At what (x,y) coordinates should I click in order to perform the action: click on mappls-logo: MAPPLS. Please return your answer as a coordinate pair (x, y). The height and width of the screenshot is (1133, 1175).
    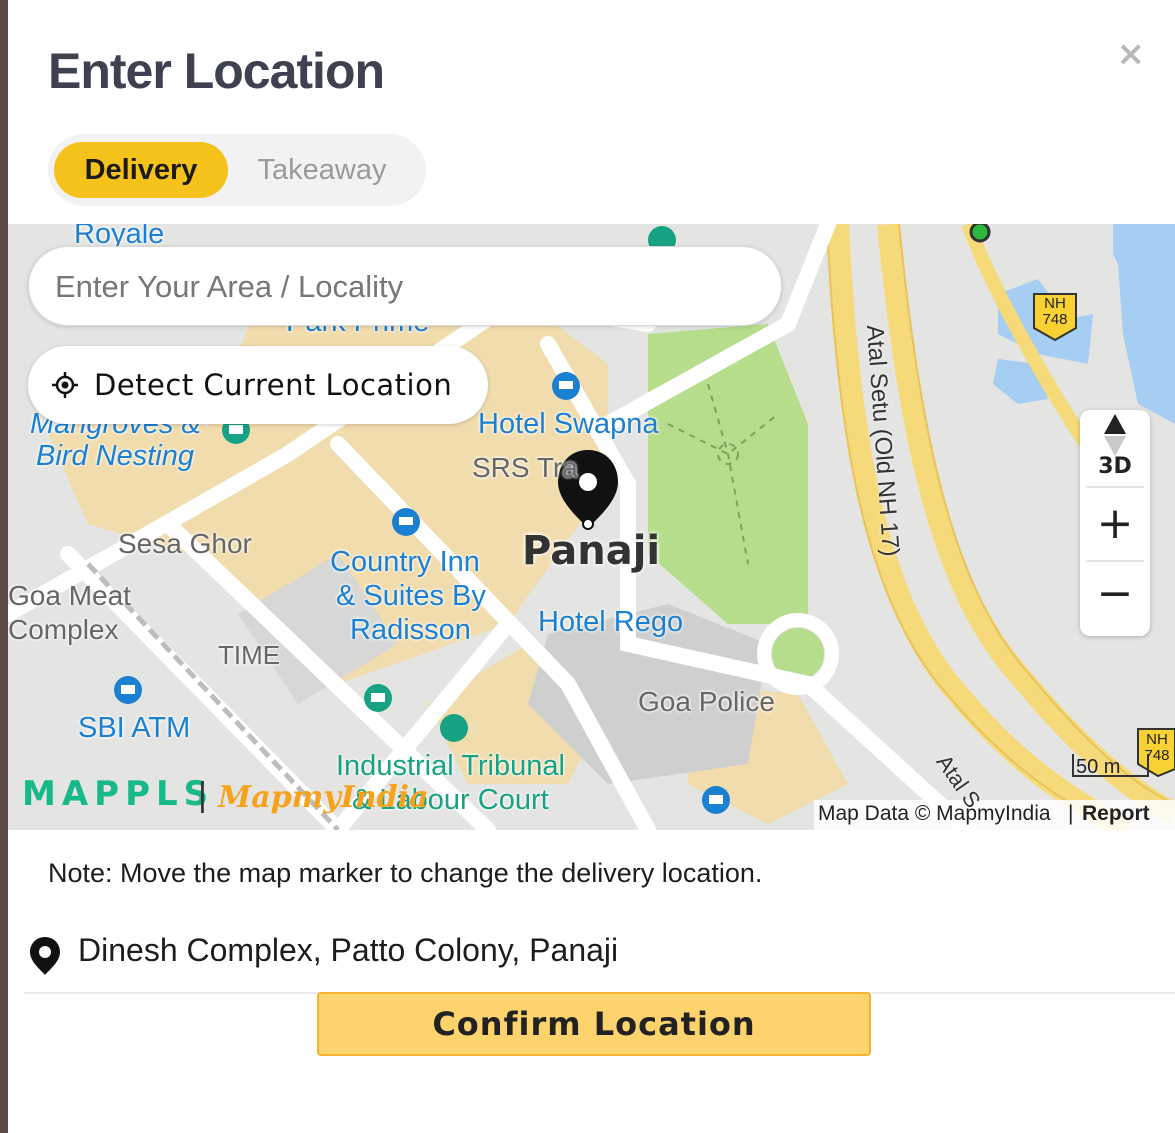
    Looking at the image, I should click on (118, 794).